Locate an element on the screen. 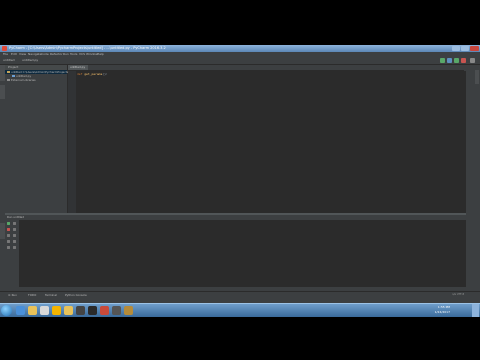 This screenshot has width=480, height=360. windows-start-icon is located at coordinates (6, 310).